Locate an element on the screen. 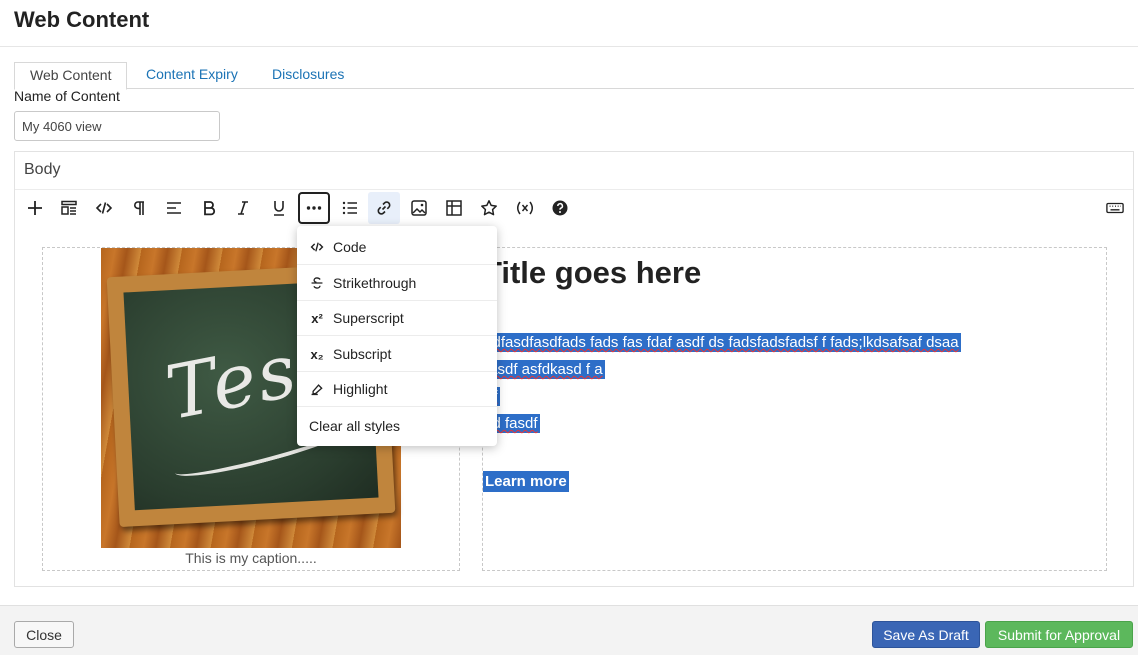 The image size is (1138, 655). help-icon is located at coordinates (560, 208).